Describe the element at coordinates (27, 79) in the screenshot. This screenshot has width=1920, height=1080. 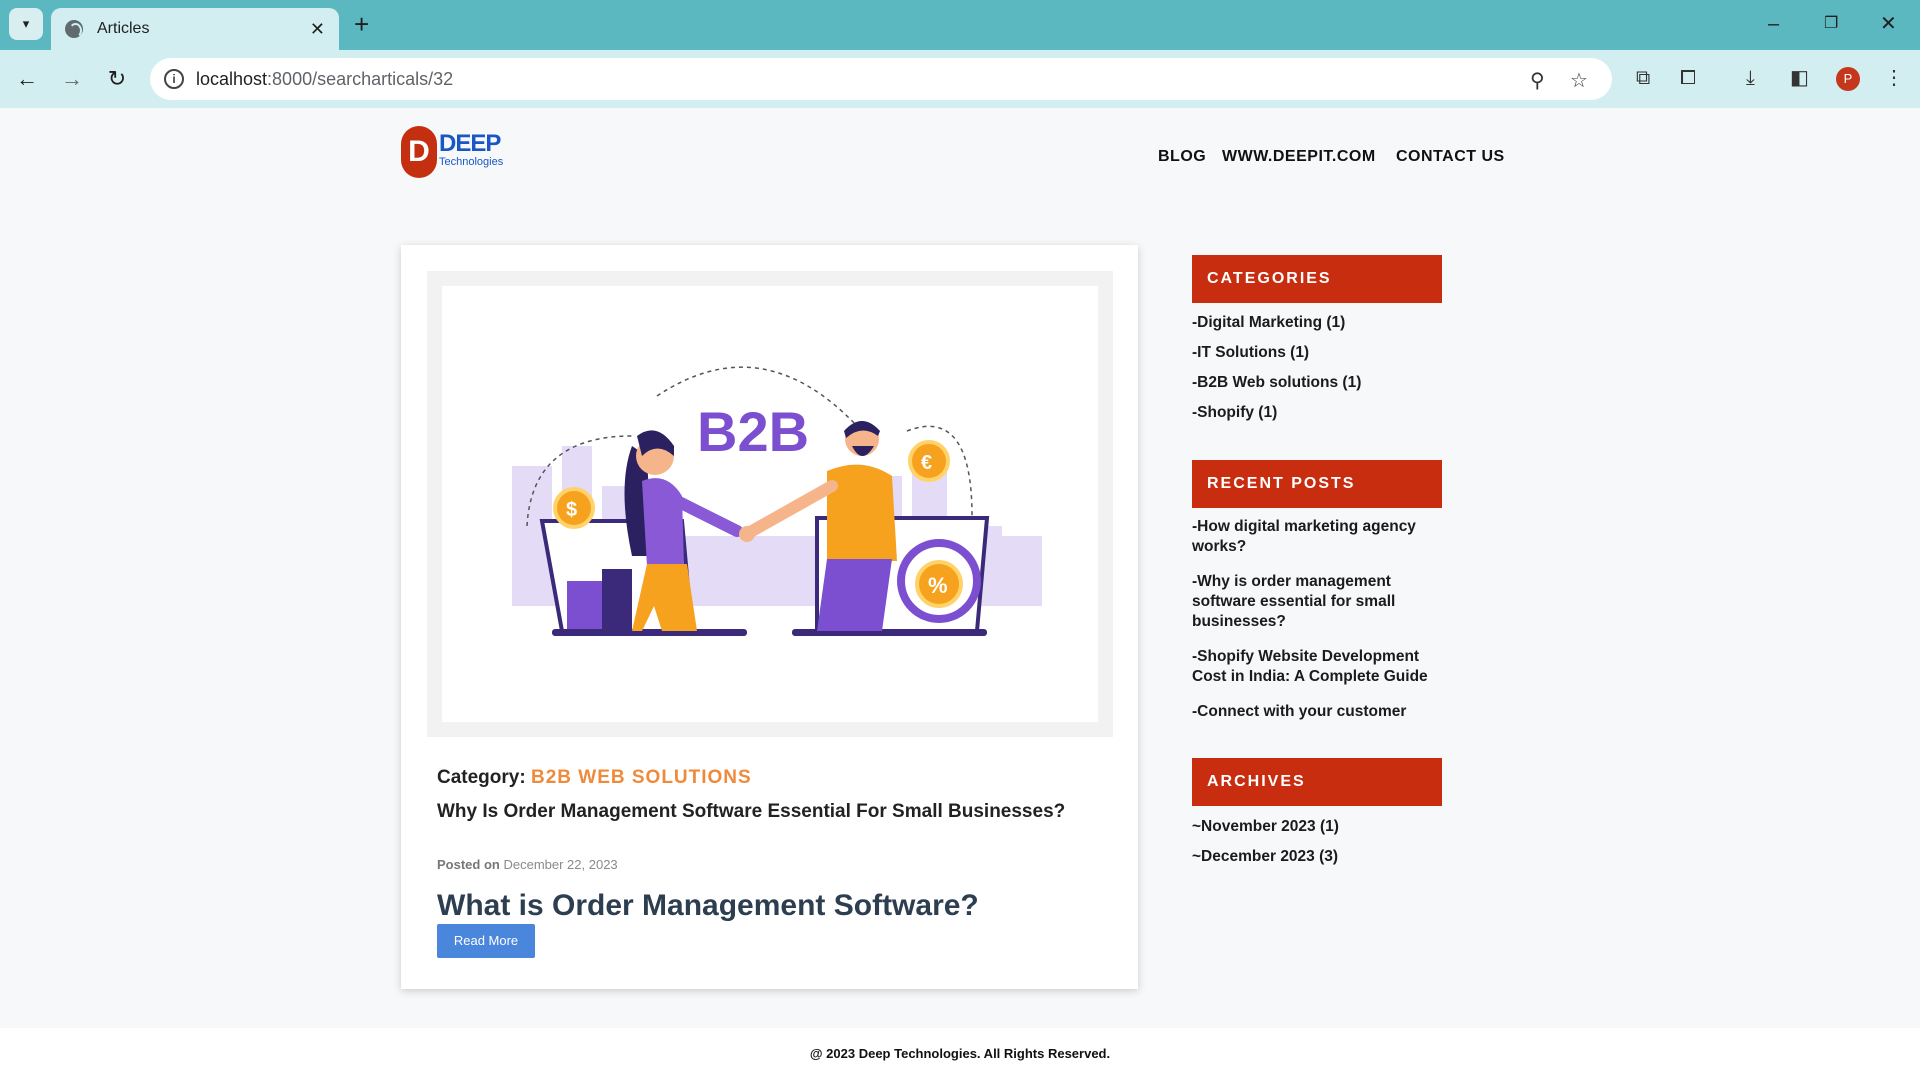
I see `back-icon: ←` at that location.